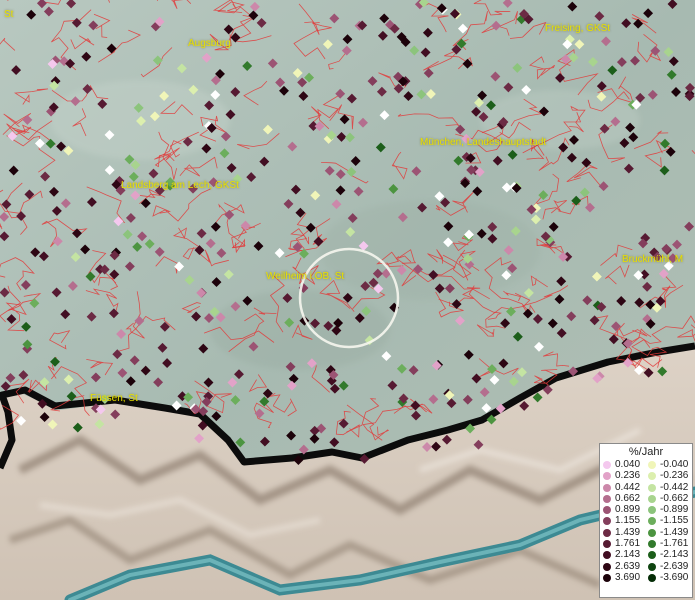  I want to click on legend-value-negative: -3.690, so click(674, 577).